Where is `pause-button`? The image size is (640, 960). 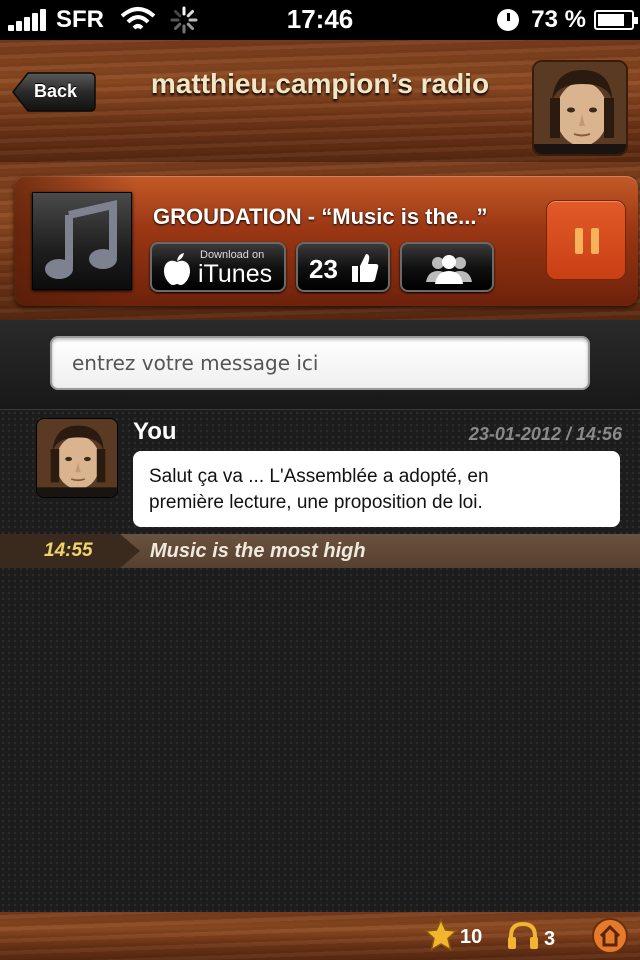
pause-button is located at coordinates (586, 240).